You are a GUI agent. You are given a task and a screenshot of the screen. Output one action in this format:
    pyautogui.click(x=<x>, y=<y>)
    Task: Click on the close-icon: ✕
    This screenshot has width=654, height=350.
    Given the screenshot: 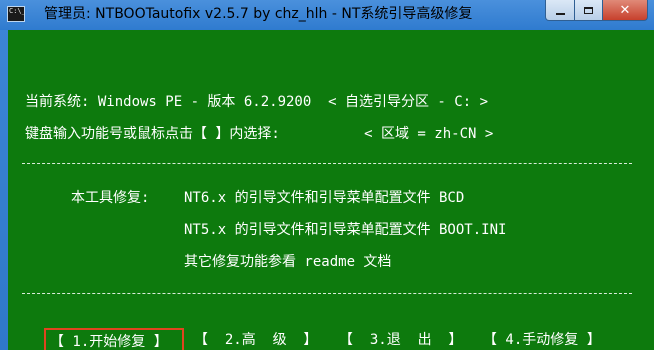 What is the action you would take?
    pyautogui.click(x=625, y=10)
    